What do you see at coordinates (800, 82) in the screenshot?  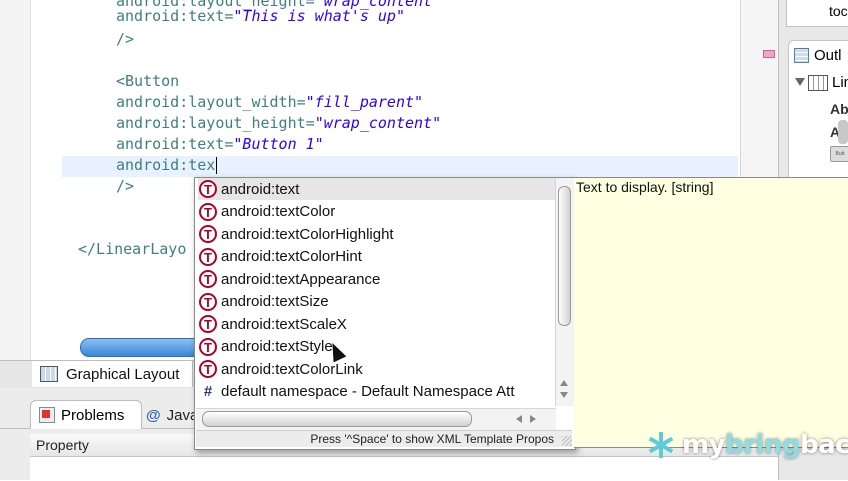 I see `tree-expand-icon` at bounding box center [800, 82].